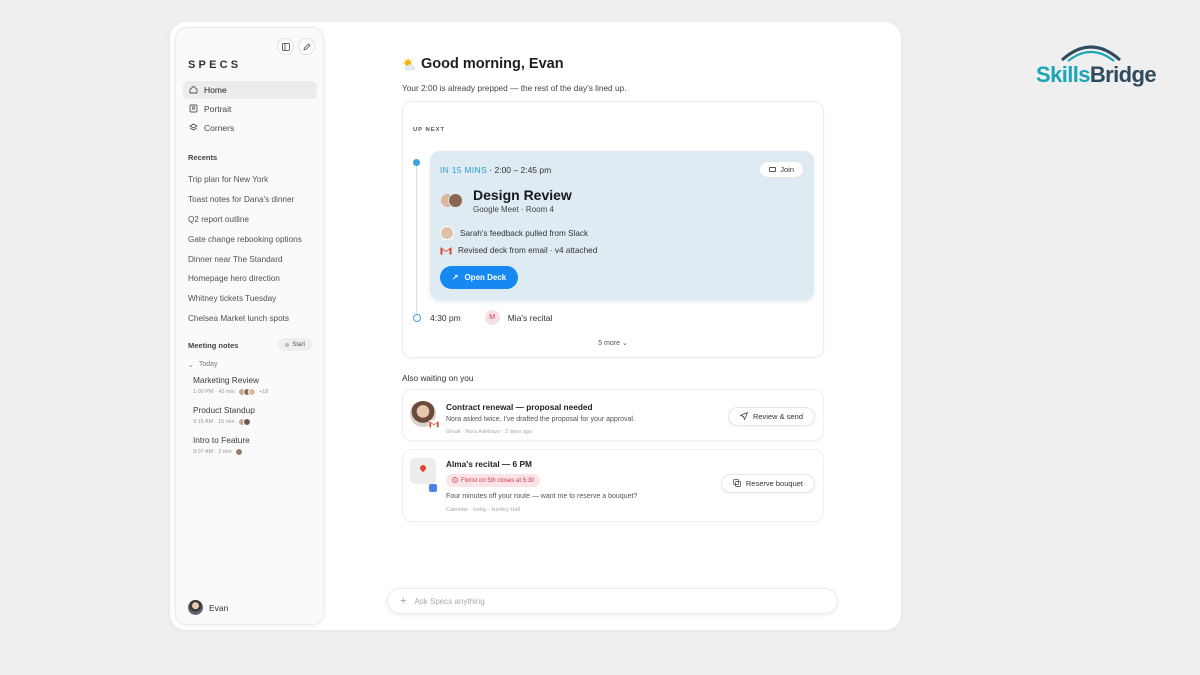 The height and width of the screenshot is (675, 1200). I want to click on clock-icon, so click(455, 480).